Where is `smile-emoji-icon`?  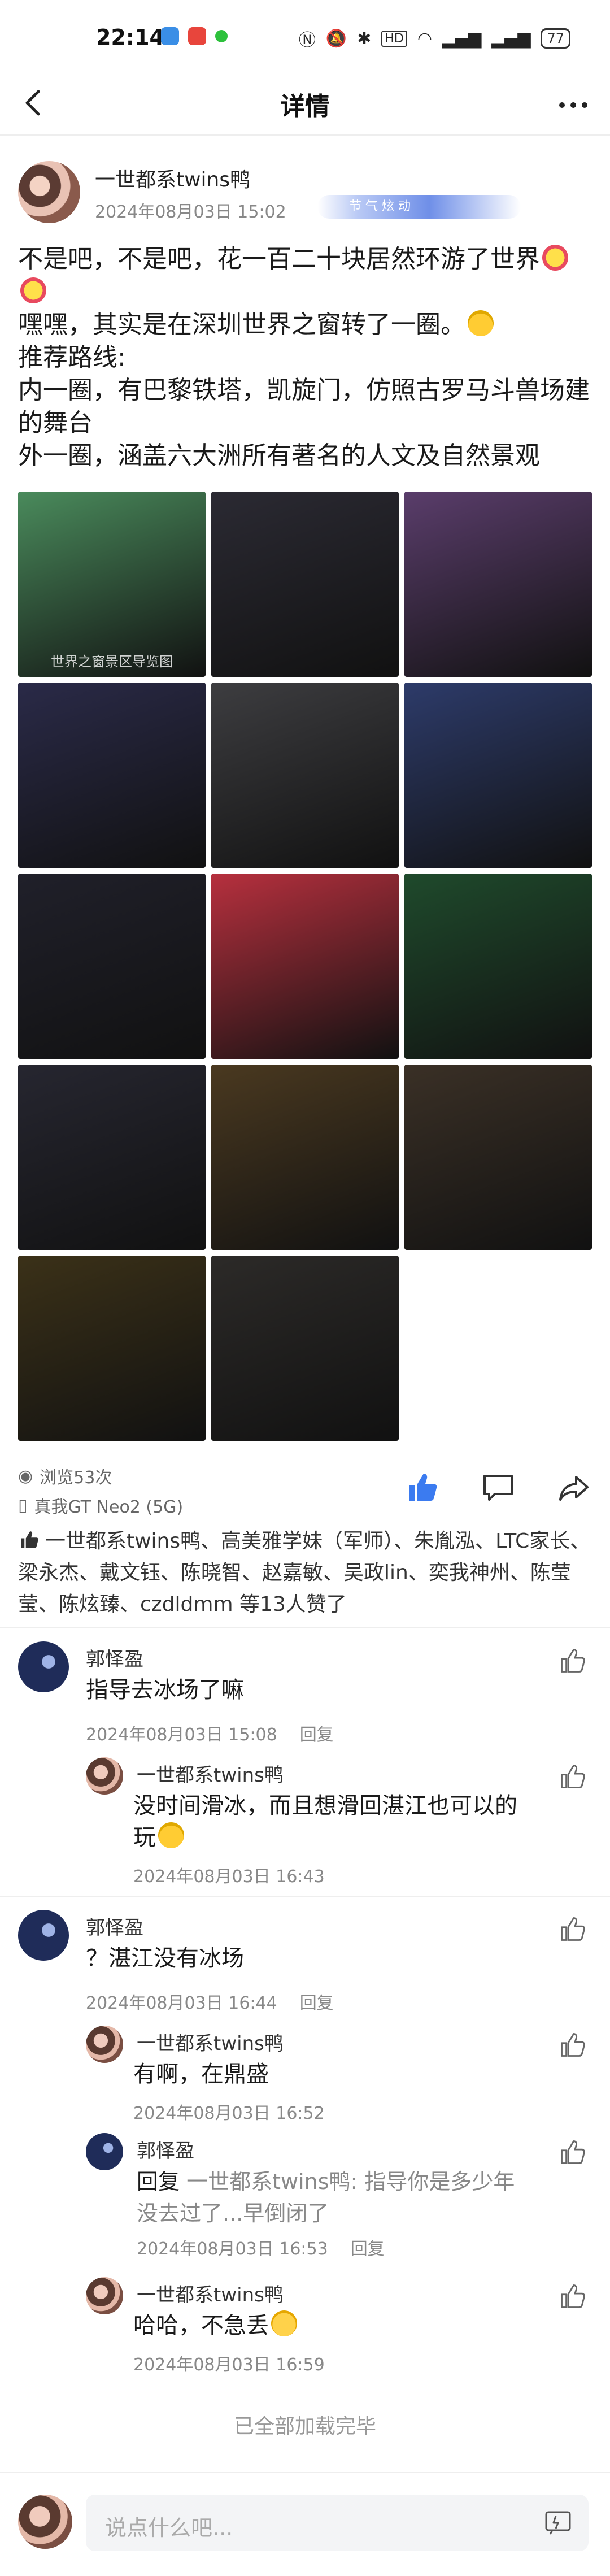 smile-emoji-icon is located at coordinates (284, 2323).